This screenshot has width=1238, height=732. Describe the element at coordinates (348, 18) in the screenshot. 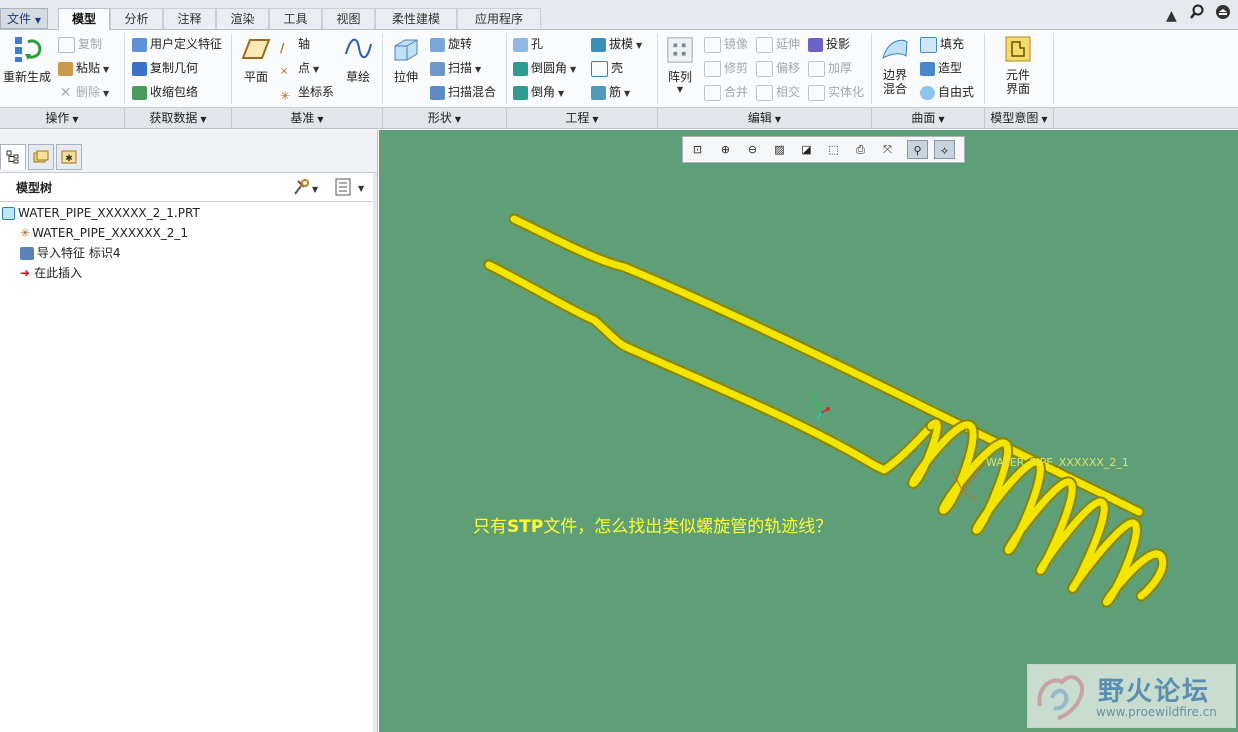

I see `tab-view: 视图` at that location.